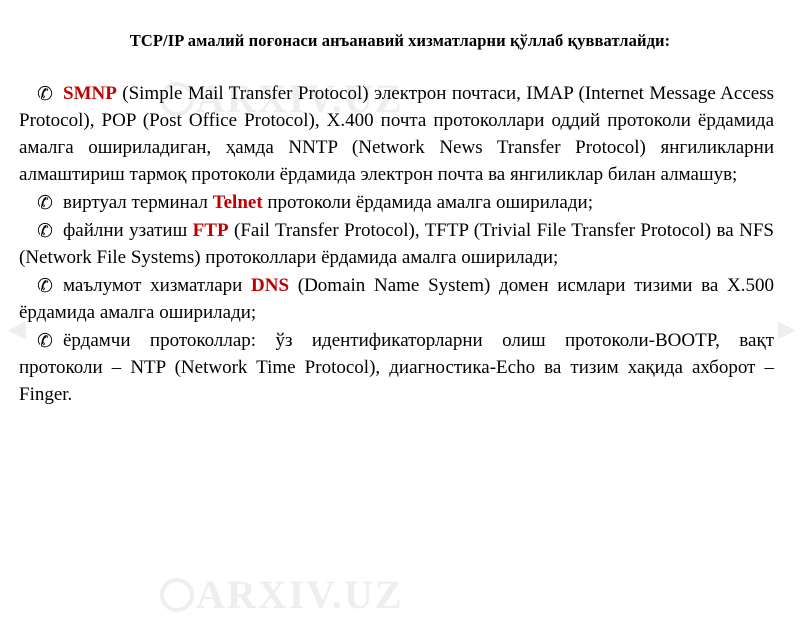 The image size is (800, 631). I want to click on paragraph-text: протоколи ёрдамида амалга оширилади;, so click(427, 202).